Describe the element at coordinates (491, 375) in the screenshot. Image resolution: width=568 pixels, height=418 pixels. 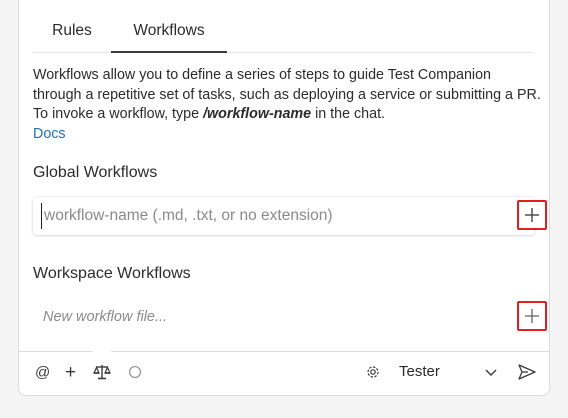
I see `chevron-down-icon` at that location.